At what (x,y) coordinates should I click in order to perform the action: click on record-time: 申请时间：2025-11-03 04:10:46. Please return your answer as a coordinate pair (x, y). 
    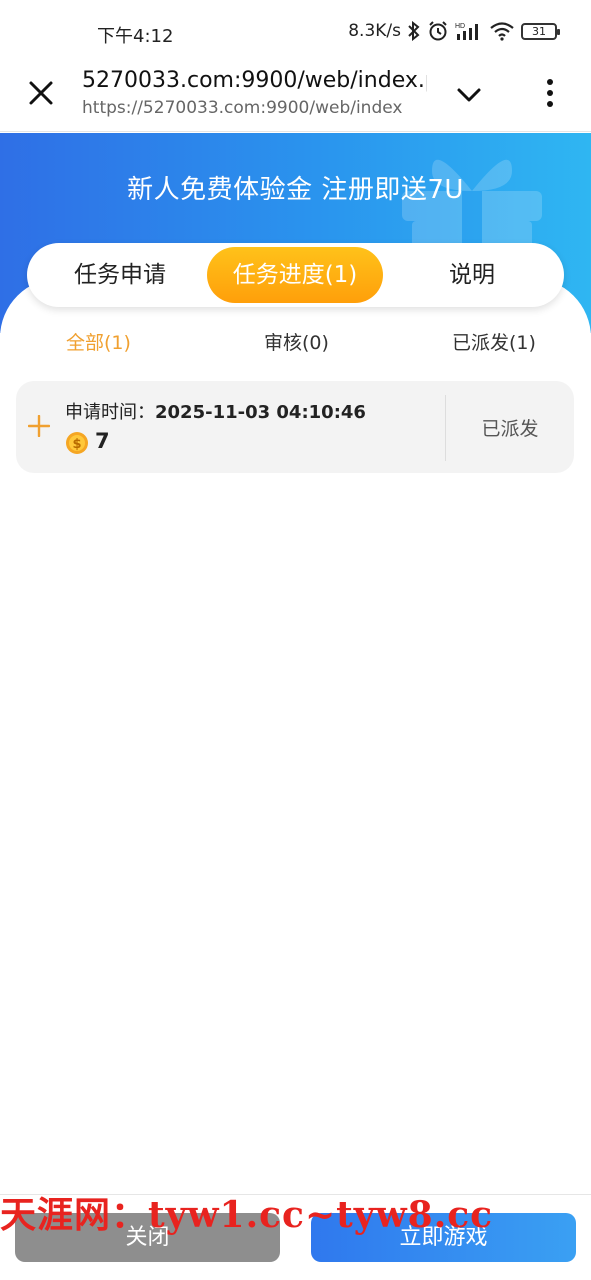
    Looking at the image, I should click on (215, 411).